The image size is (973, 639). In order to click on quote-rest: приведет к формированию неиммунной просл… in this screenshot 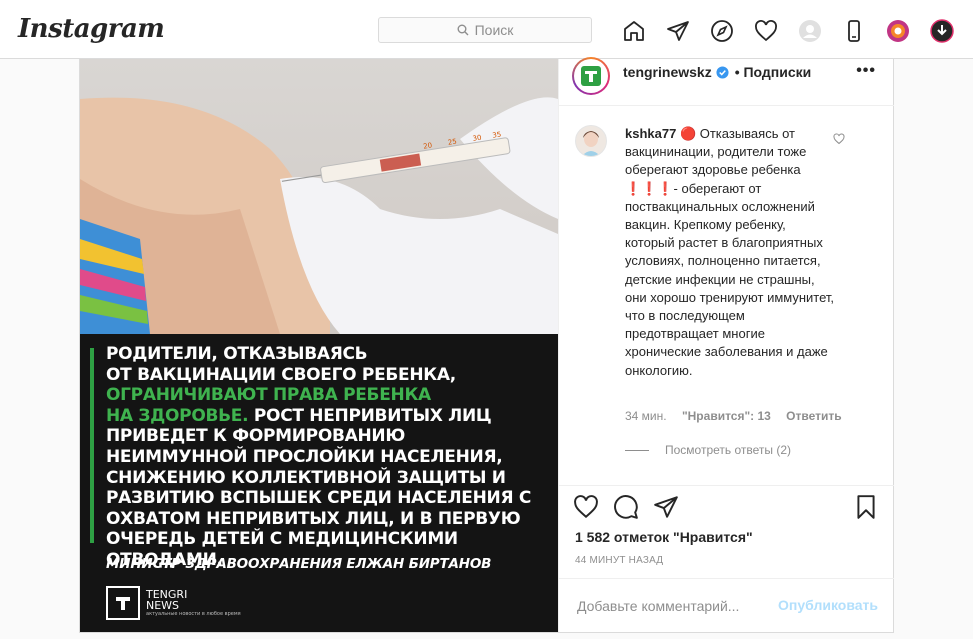, I will do `click(319, 498)`.